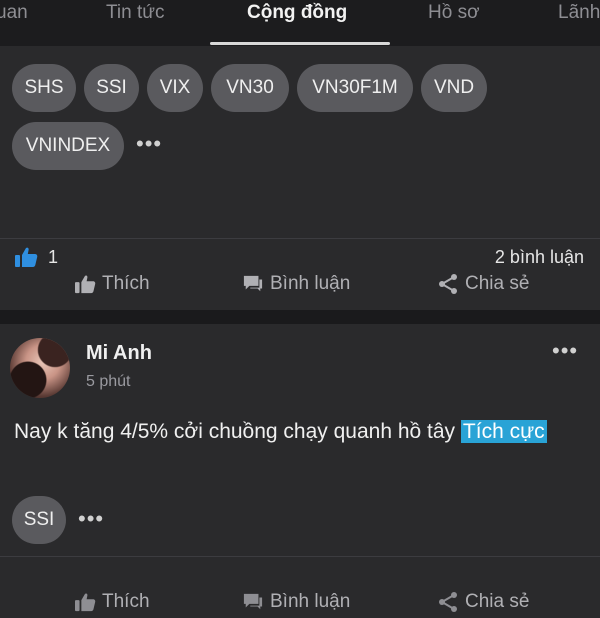 This screenshot has width=600, height=618. Describe the element at coordinates (300, 43) in the screenshot. I see `active-tab-indicator` at that location.